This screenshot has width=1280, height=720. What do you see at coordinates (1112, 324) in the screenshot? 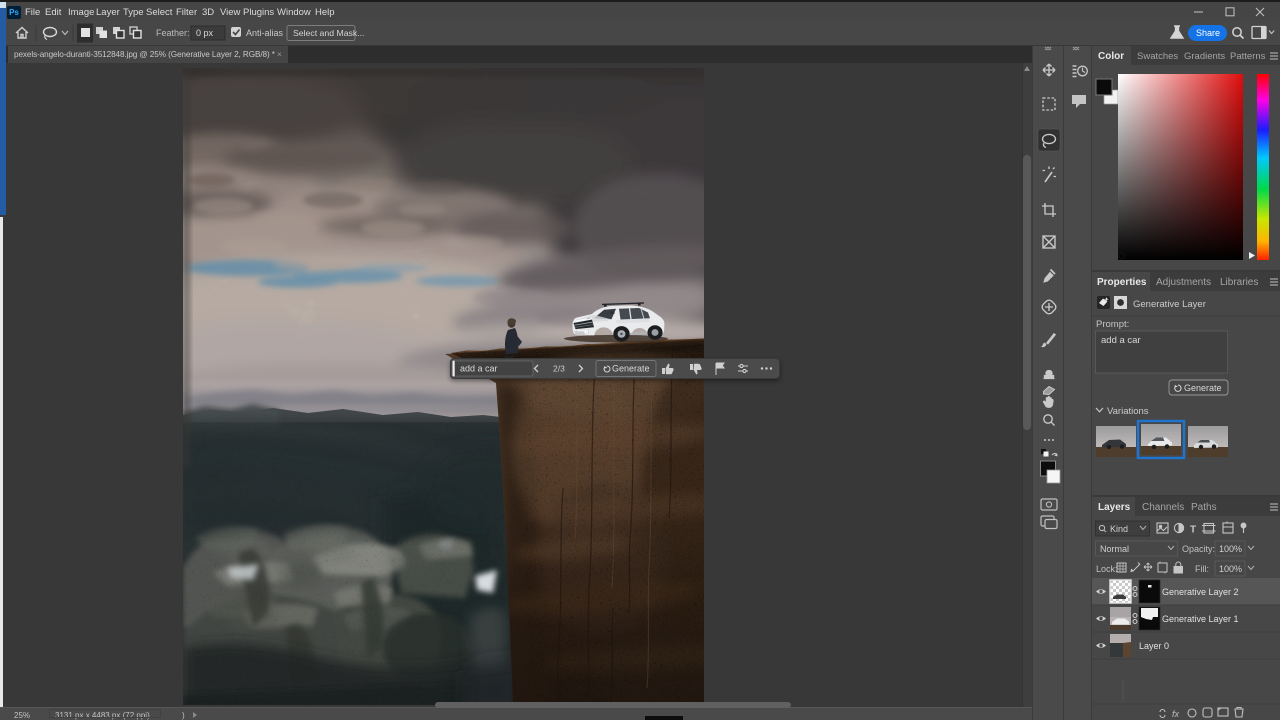
I see `svg-text: Prompt:` at bounding box center [1112, 324].